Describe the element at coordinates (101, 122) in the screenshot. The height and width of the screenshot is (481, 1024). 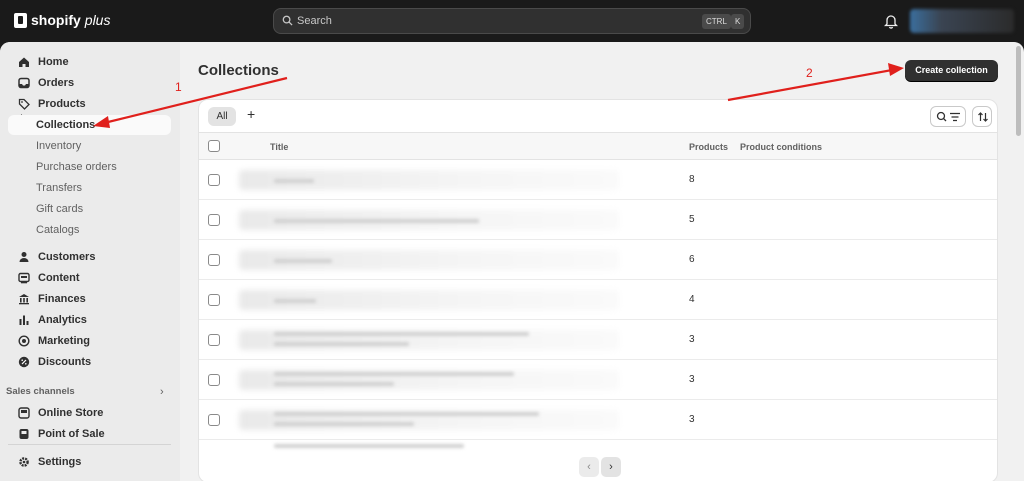
I see `arrow-1-head` at that location.